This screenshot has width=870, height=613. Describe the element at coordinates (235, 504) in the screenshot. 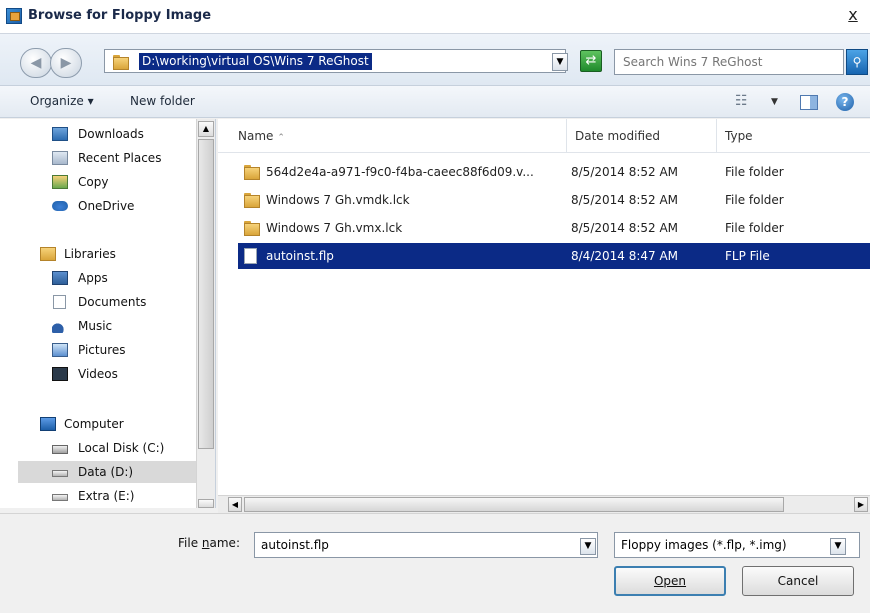

I see `scroll-left-icon: ◀` at that location.